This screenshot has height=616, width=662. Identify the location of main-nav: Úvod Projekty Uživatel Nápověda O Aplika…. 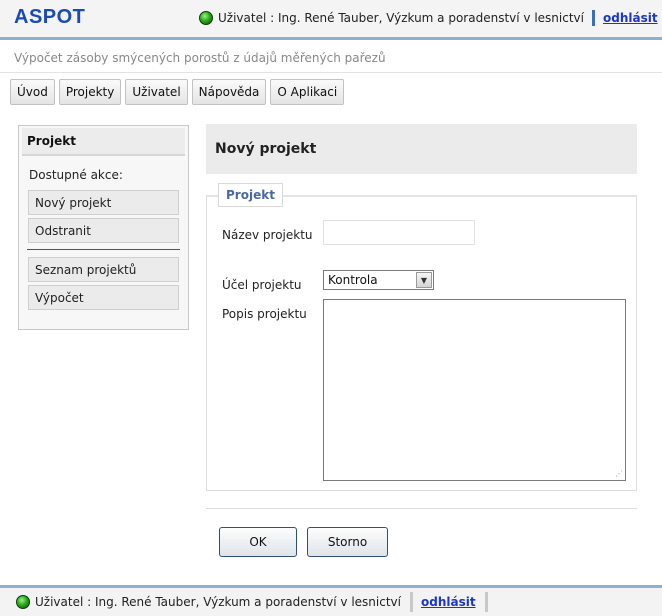
(177, 92).